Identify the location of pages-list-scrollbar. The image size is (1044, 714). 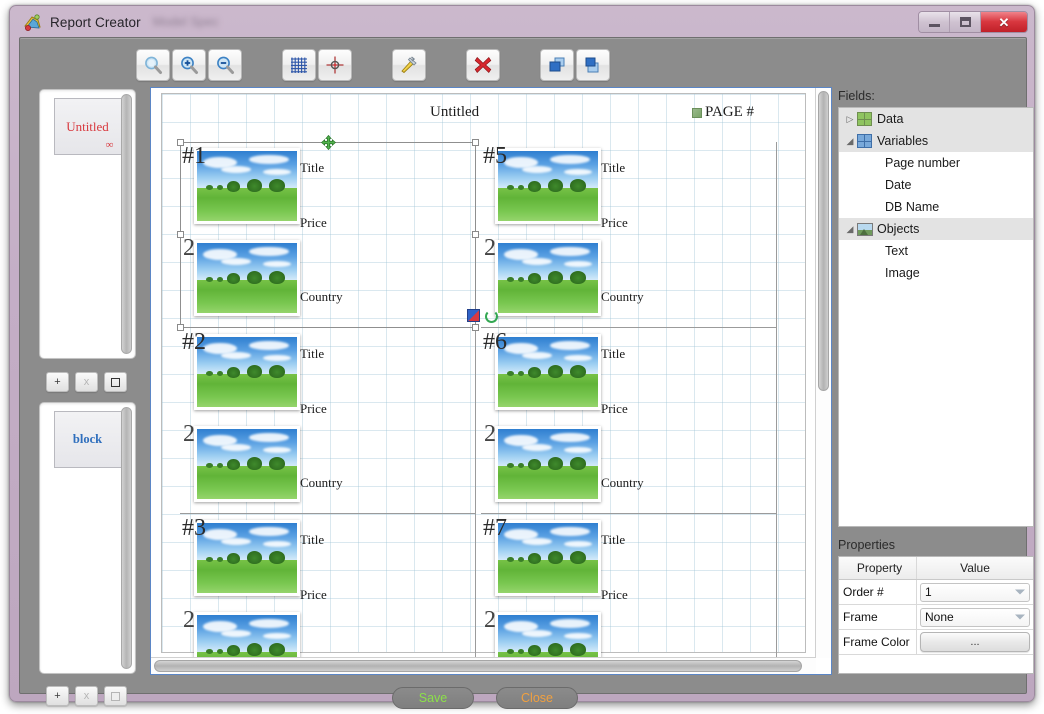
(126, 224).